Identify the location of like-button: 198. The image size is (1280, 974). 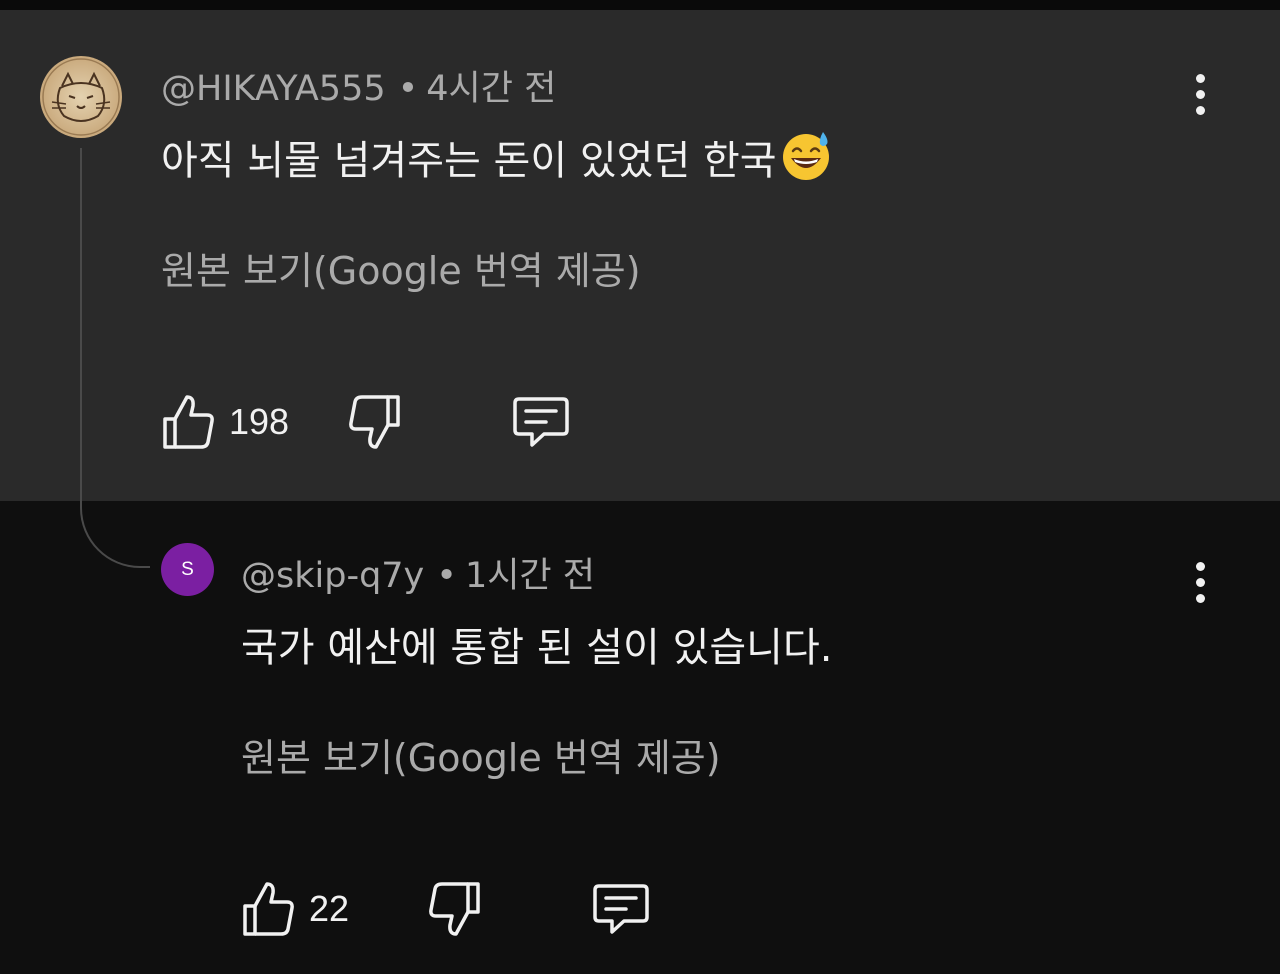
(225, 422).